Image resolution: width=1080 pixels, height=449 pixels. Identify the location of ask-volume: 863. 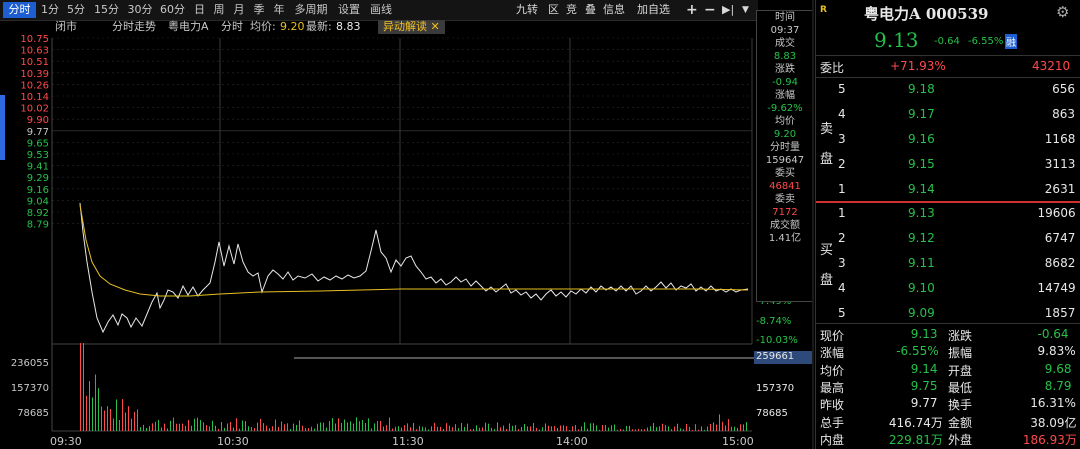
(1063, 114).